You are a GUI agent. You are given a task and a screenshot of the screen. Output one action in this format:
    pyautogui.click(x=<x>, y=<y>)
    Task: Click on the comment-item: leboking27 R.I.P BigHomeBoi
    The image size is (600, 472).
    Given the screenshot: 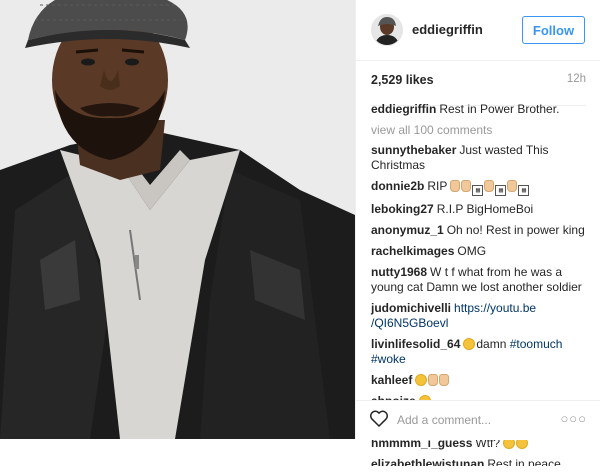 What is the action you would take?
    pyautogui.click(x=481, y=209)
    